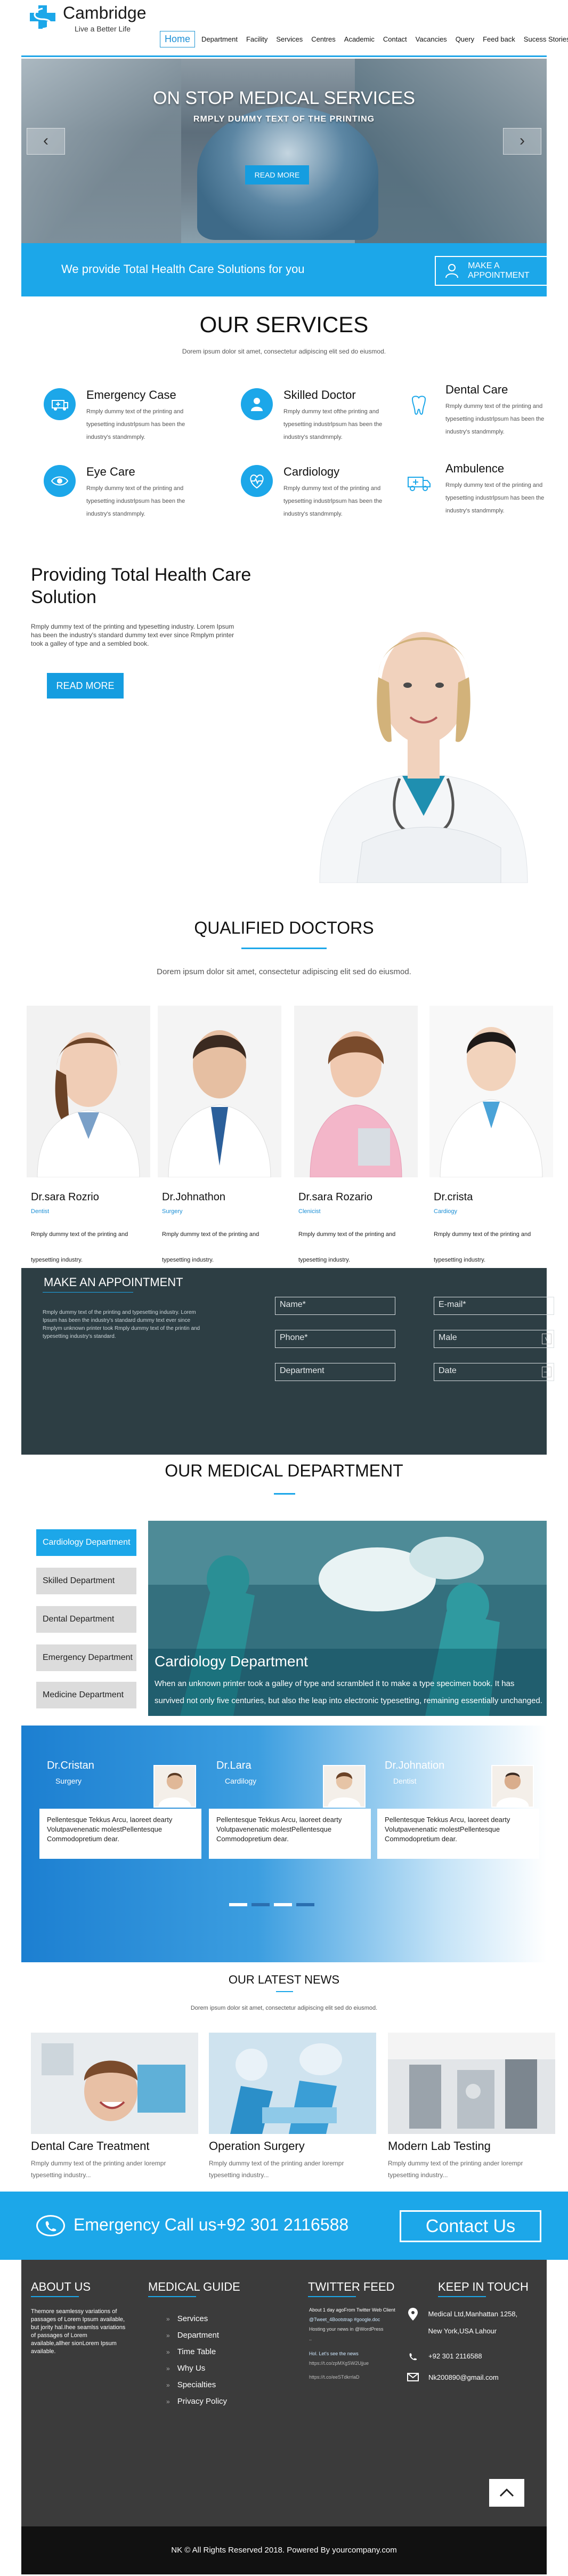 The image size is (568, 2576). What do you see at coordinates (507, 2493) in the screenshot?
I see `scroll-to-top-button` at bounding box center [507, 2493].